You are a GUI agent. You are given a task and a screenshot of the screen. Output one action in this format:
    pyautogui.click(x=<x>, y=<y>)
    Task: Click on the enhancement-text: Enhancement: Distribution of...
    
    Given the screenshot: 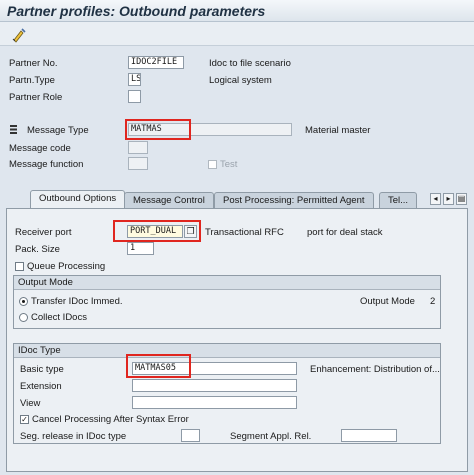 What is the action you would take?
    pyautogui.click(x=375, y=369)
    